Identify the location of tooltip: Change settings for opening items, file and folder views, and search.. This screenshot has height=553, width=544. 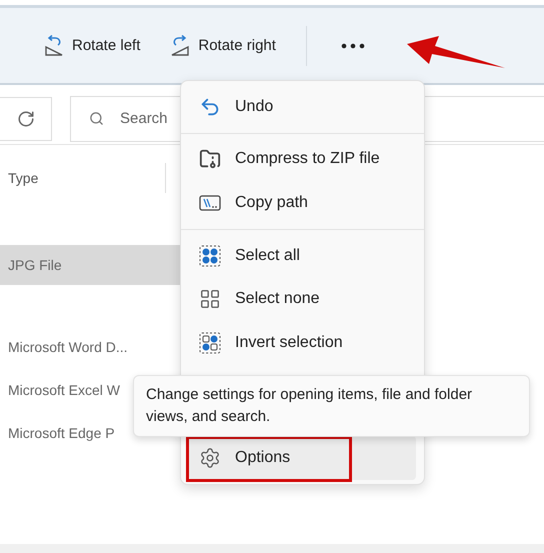
(331, 406).